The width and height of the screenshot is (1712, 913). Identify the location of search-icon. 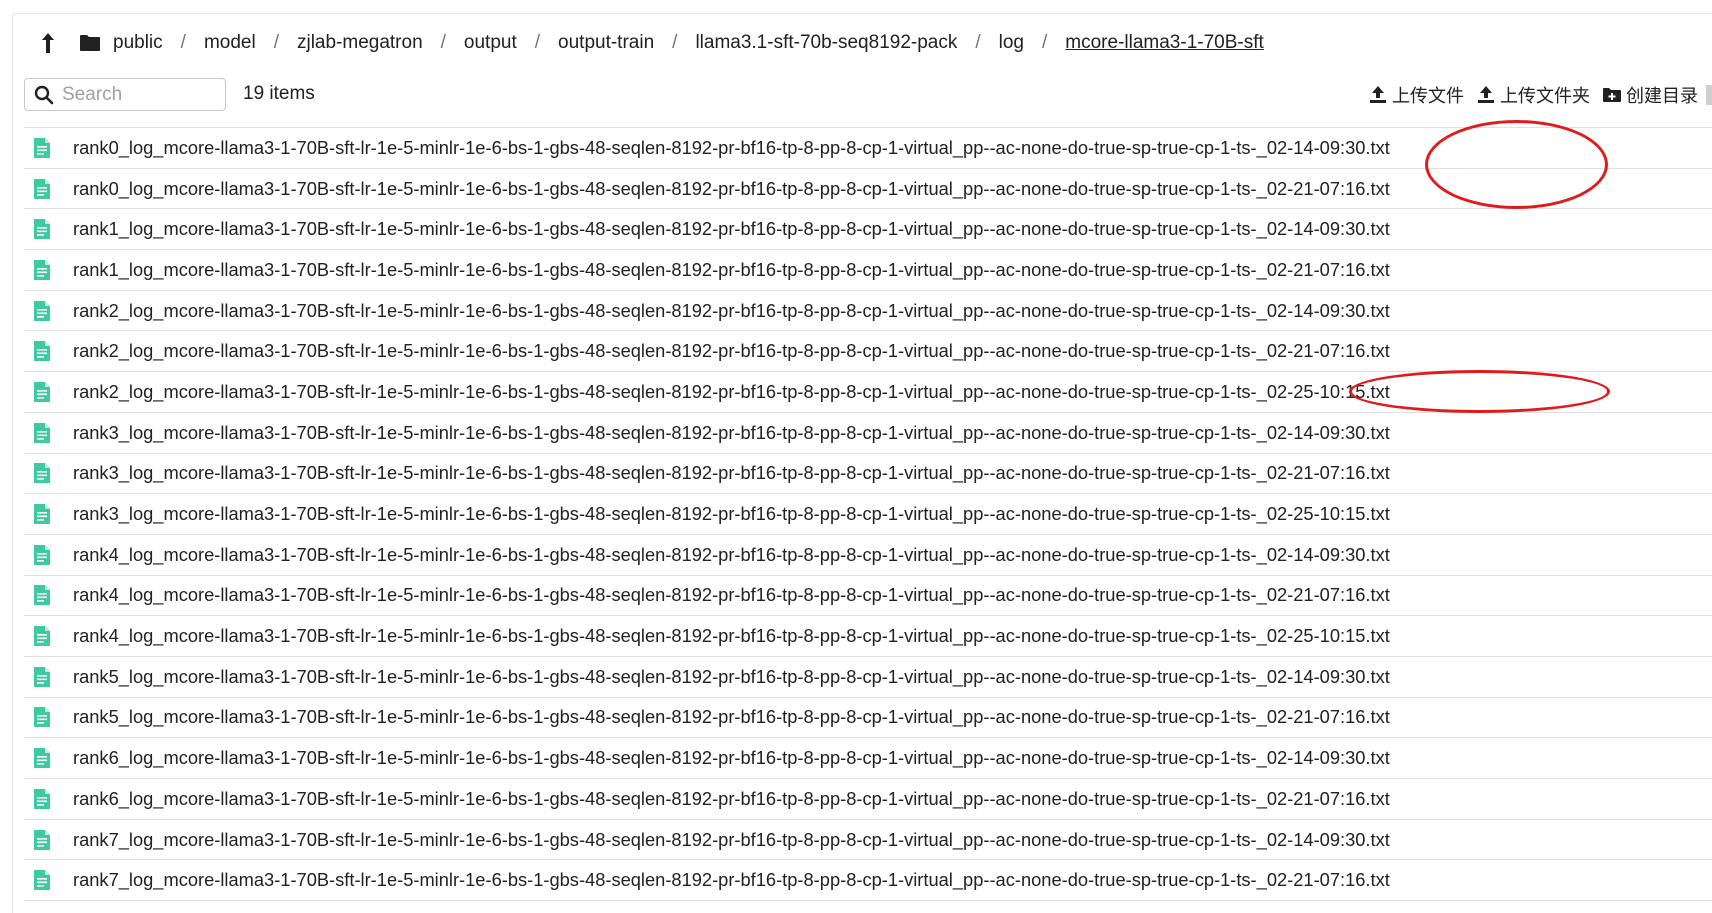
(44, 94).